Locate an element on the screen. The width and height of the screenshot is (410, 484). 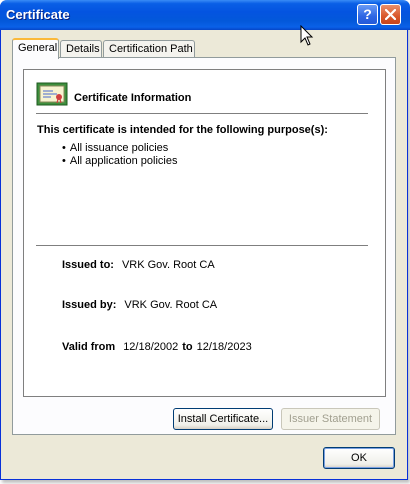
details-divider is located at coordinates (202, 245).